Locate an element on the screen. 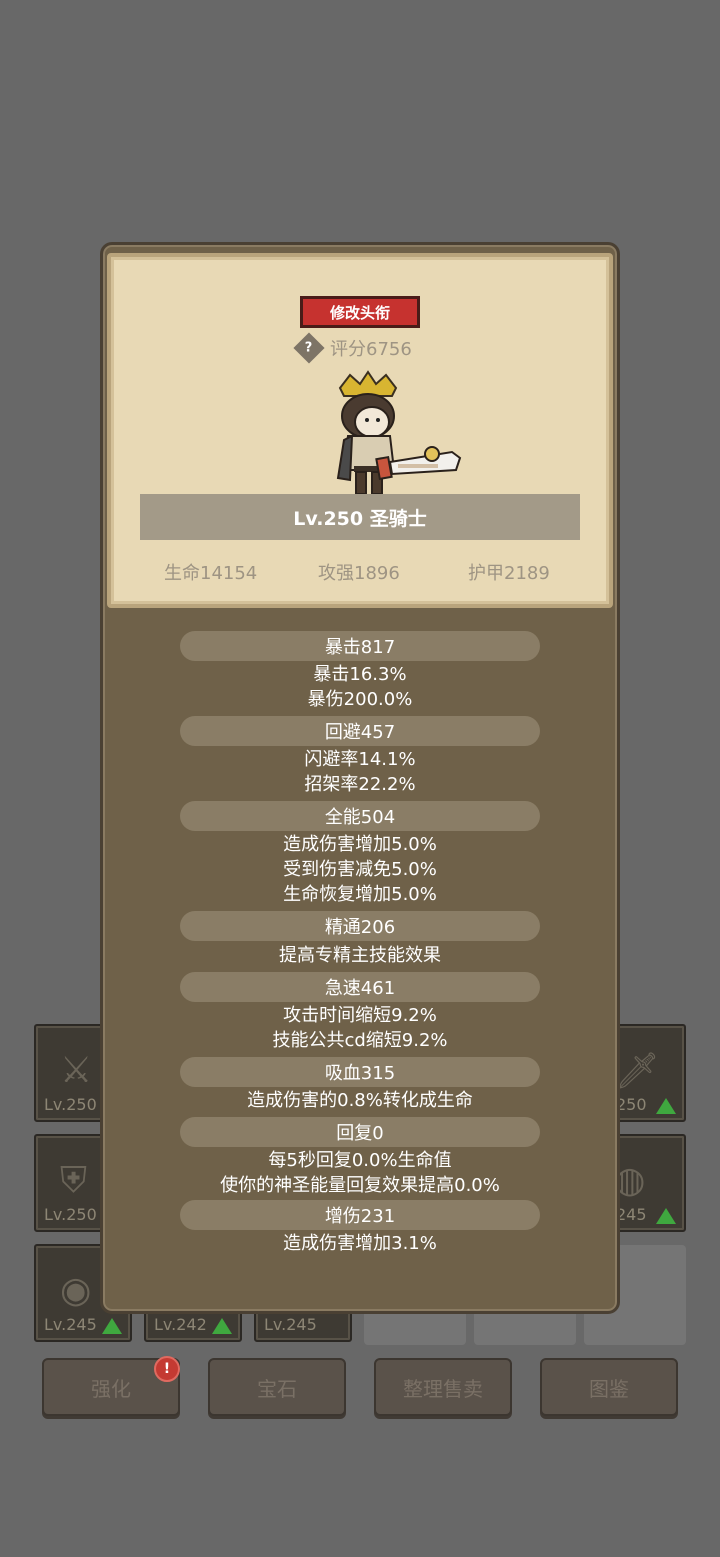 The height and width of the screenshot is (1557, 720). stat-header-mastery: 精通206 is located at coordinates (360, 926).